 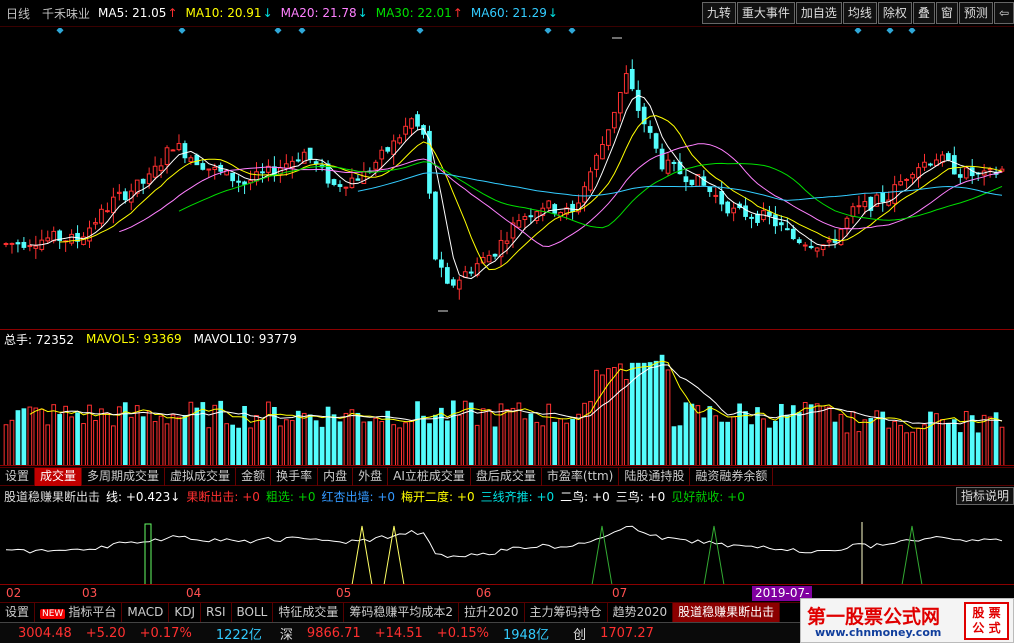 What do you see at coordinates (975, 13) in the screenshot?
I see `toolbar-button-7: 预测` at bounding box center [975, 13].